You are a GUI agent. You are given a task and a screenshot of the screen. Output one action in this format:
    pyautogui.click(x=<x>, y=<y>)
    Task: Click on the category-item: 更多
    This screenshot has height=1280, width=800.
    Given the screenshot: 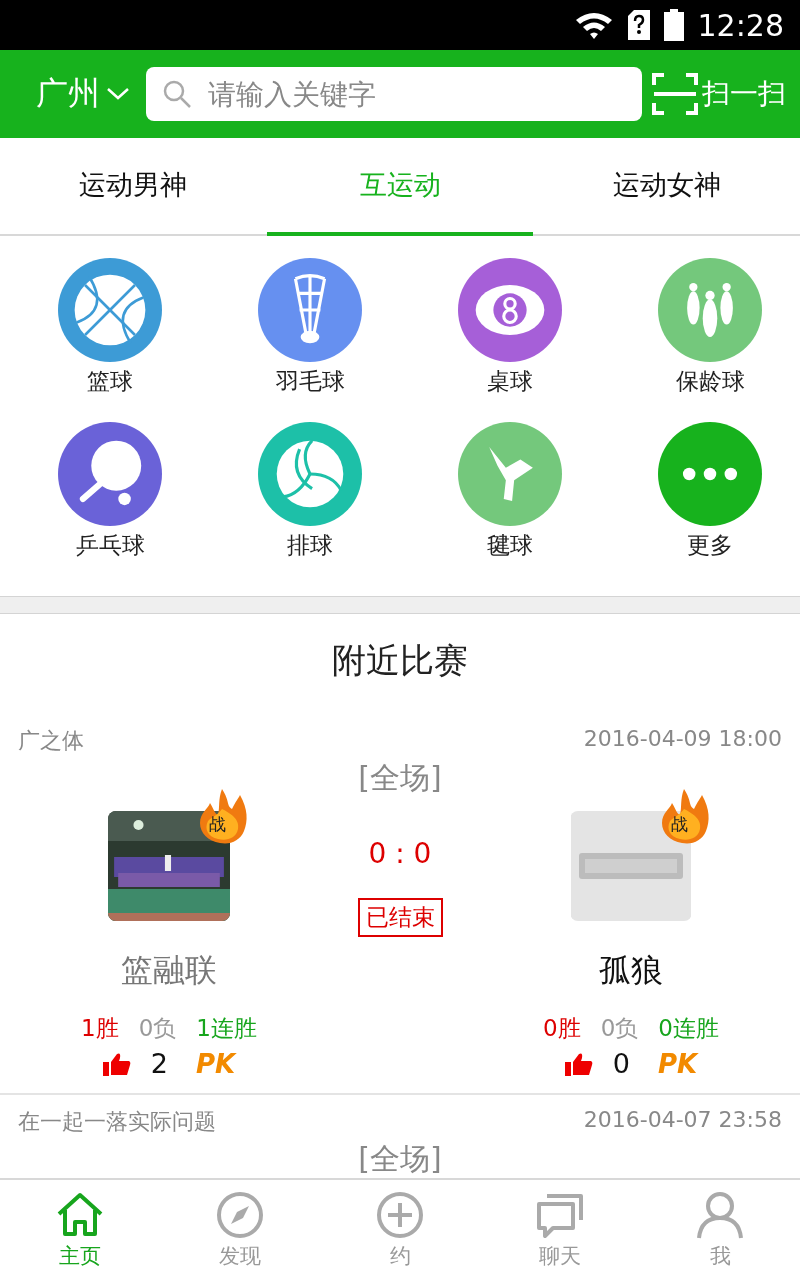 What is the action you would take?
    pyautogui.click(x=700, y=496)
    